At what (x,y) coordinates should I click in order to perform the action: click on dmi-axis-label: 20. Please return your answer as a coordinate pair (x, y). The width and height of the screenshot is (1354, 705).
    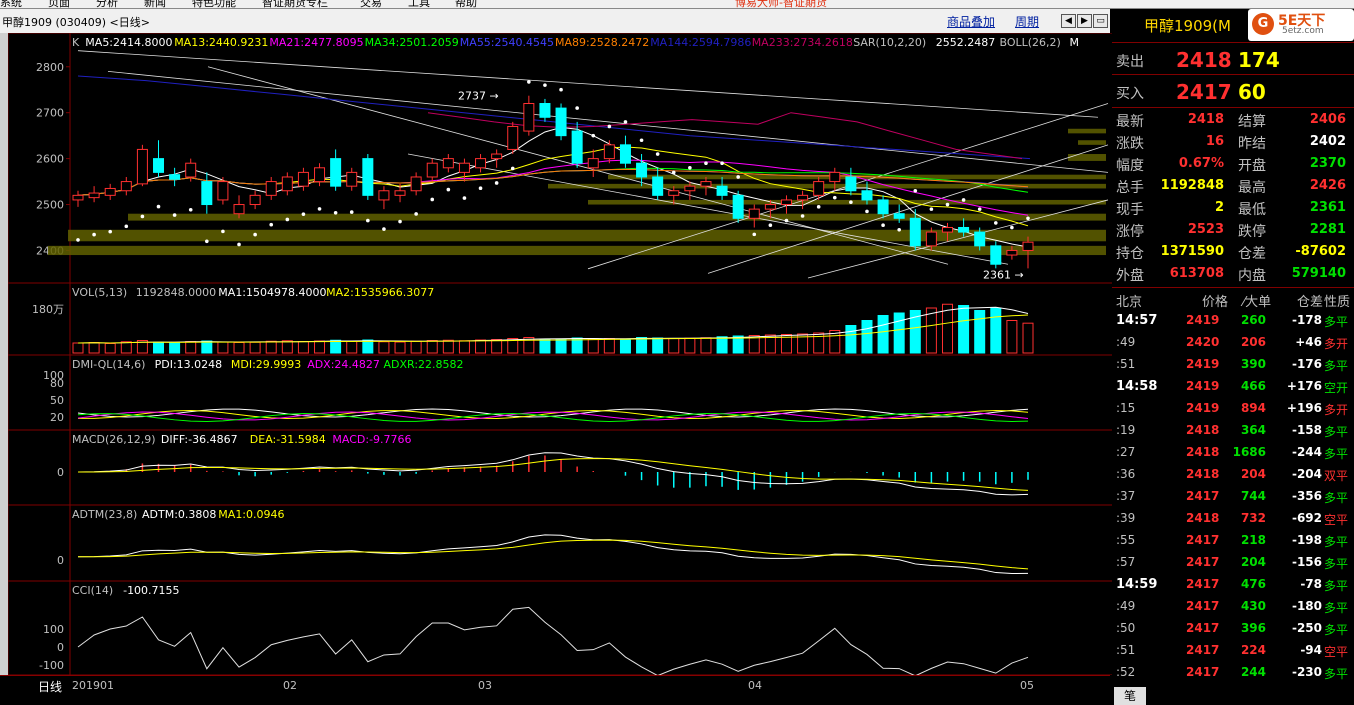
    Looking at the image, I should click on (57, 417).